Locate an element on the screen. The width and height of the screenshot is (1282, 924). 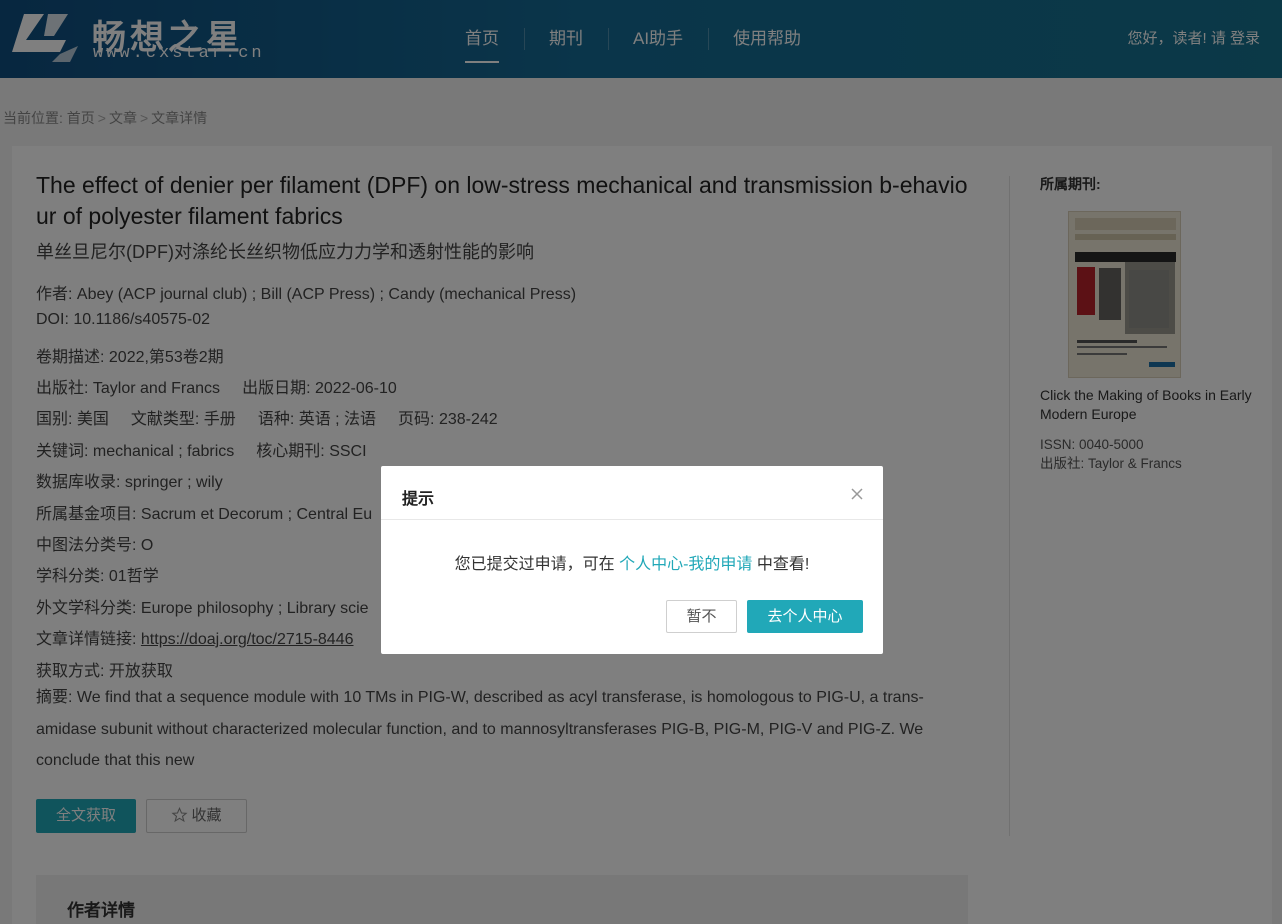
not-now-button: 暂不 is located at coordinates (701, 616).